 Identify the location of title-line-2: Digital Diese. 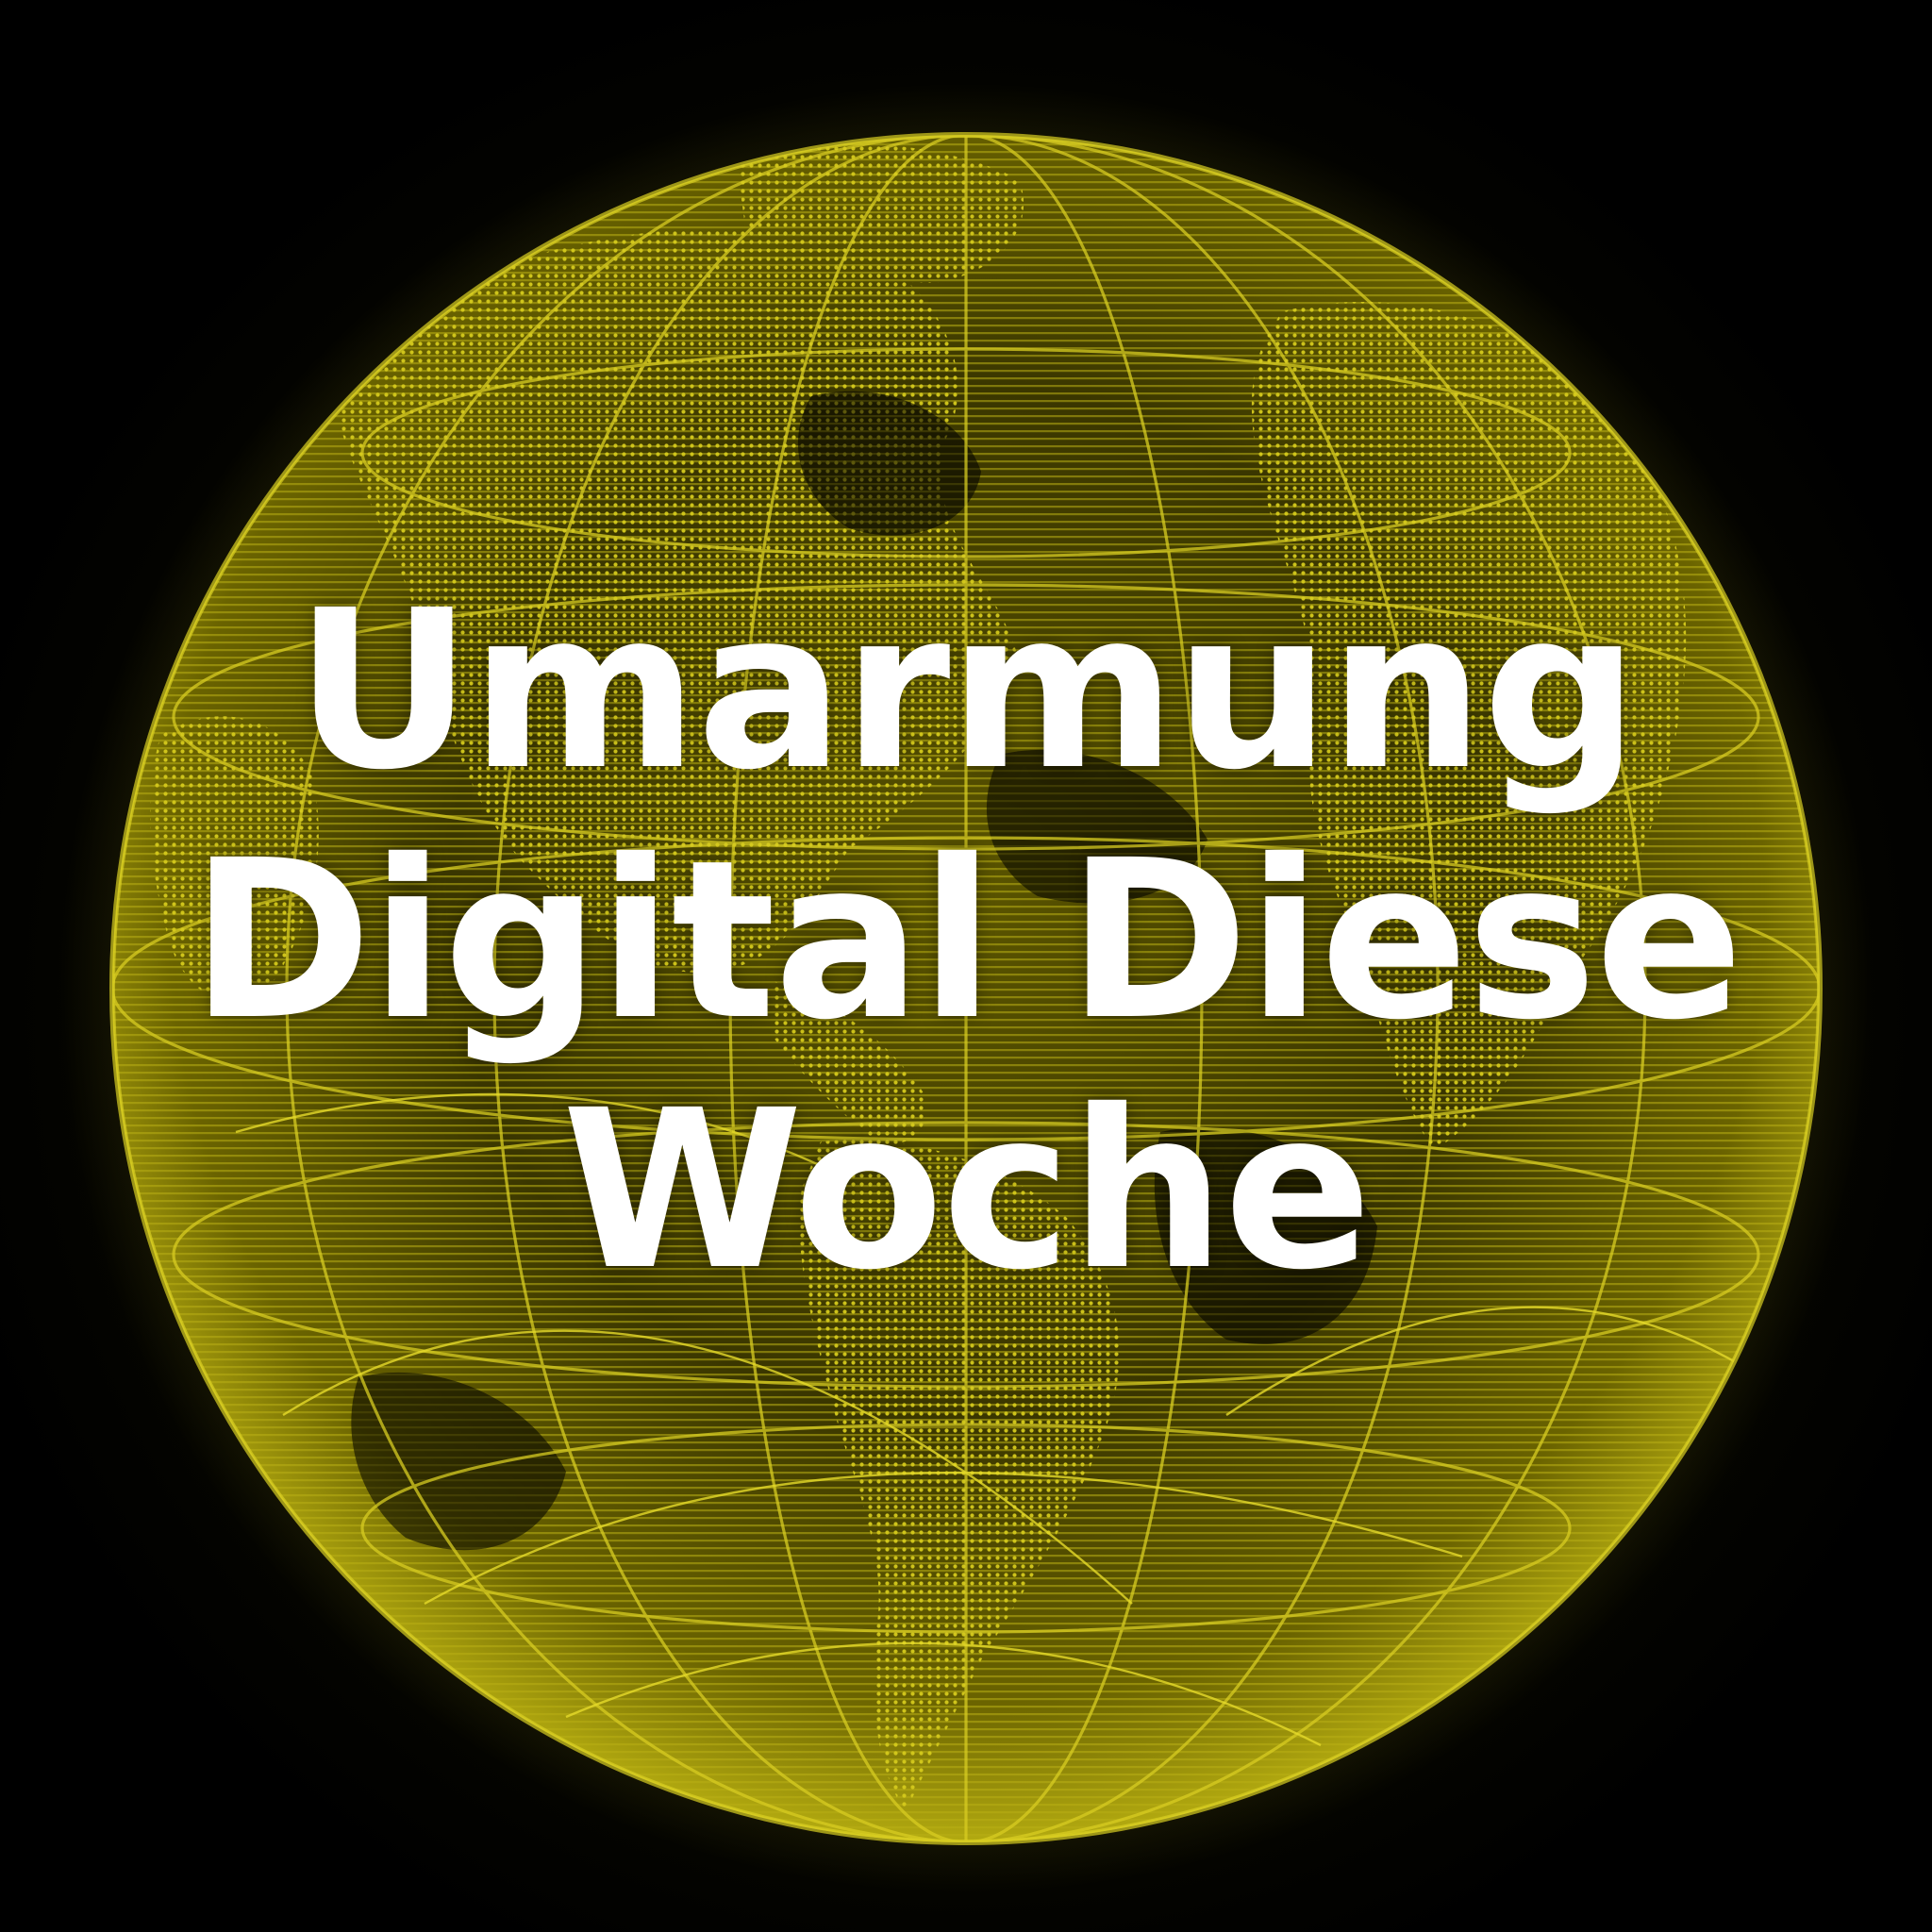
(967, 941).